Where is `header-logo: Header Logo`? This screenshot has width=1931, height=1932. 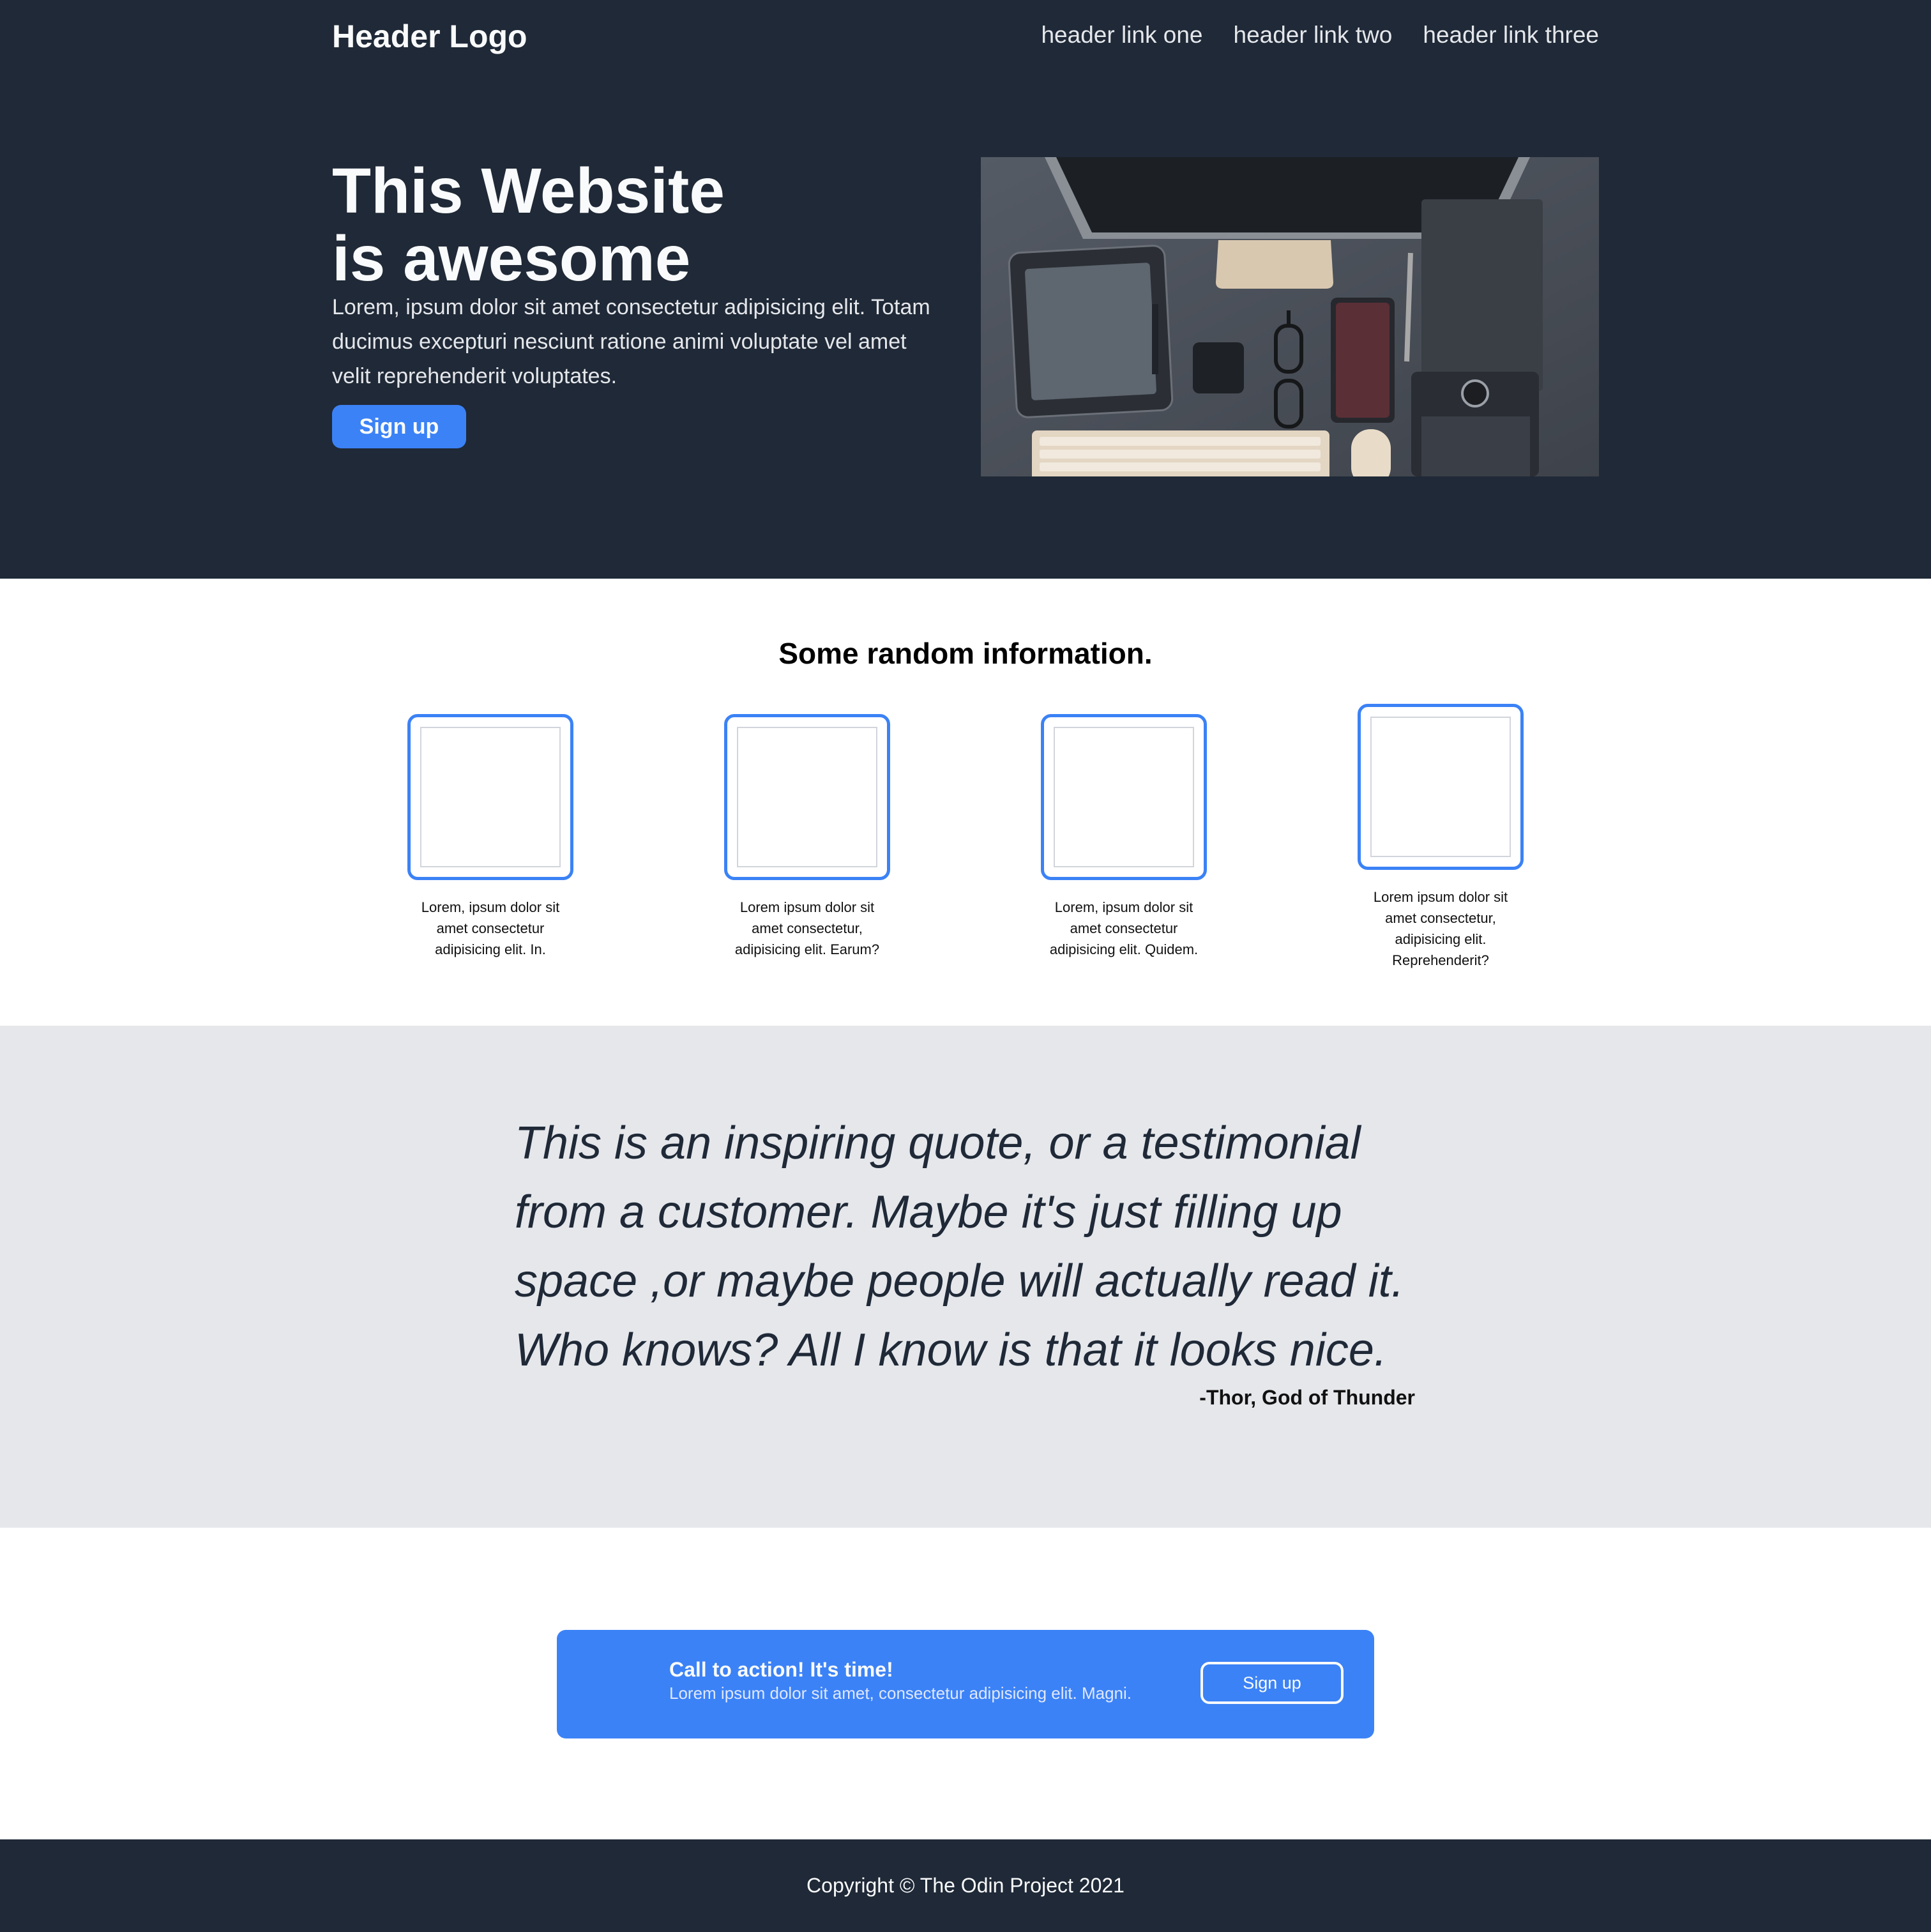 header-logo: Header Logo is located at coordinates (429, 36).